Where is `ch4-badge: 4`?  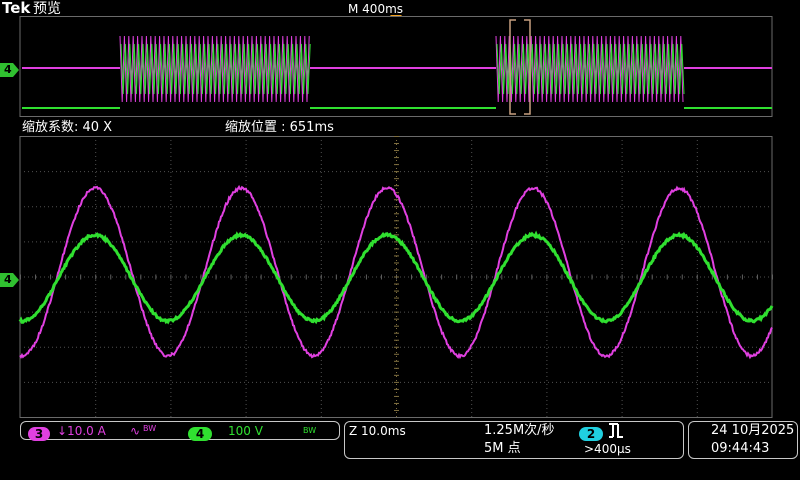 ch4-badge: 4 is located at coordinates (200, 432).